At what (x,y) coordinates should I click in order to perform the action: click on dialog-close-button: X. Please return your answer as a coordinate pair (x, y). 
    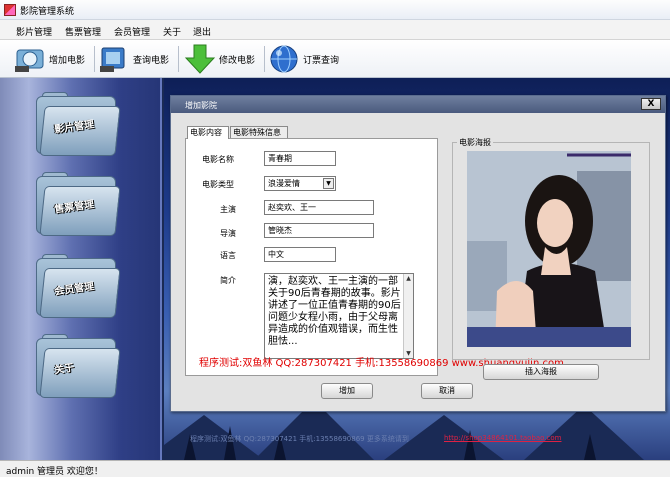
    Looking at the image, I should click on (651, 104).